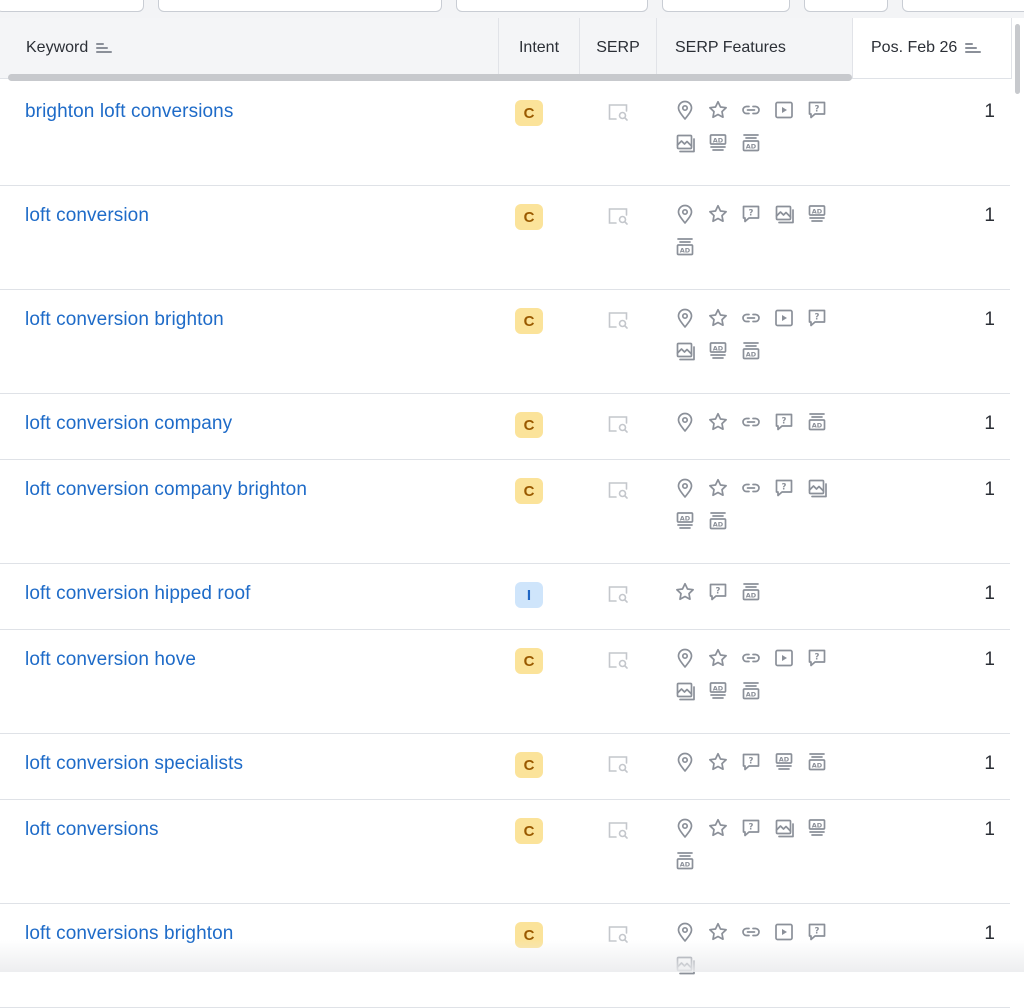  Describe the element at coordinates (932, 48) in the screenshot. I see `column-header-pos: Pos. Feb 26` at that location.